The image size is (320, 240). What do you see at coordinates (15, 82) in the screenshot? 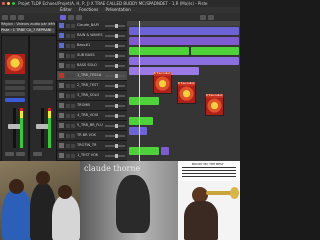
I see `eq-display` at bounding box center [15, 82].